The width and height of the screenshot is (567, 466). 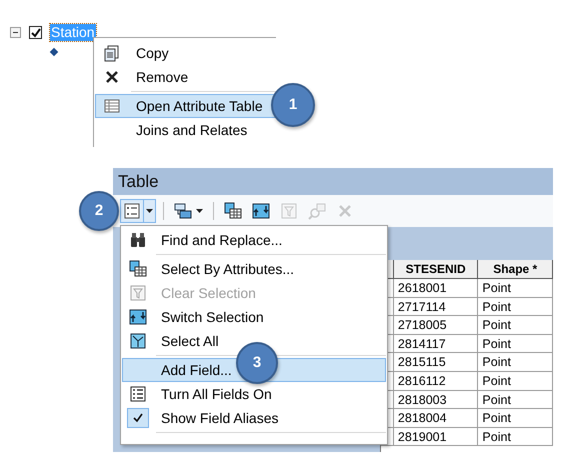 I want to click on table-cell: 2816112, so click(x=436, y=381).